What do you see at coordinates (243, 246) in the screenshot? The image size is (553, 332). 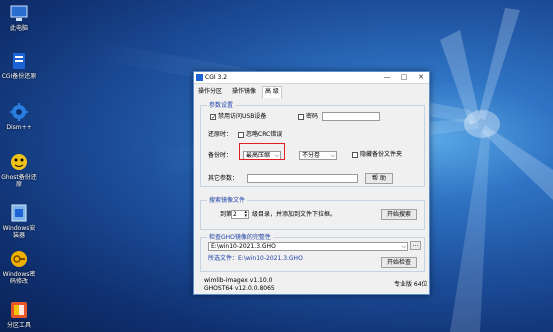 I see `gho-path-value: E:\win10-2021.3.GHO` at bounding box center [243, 246].